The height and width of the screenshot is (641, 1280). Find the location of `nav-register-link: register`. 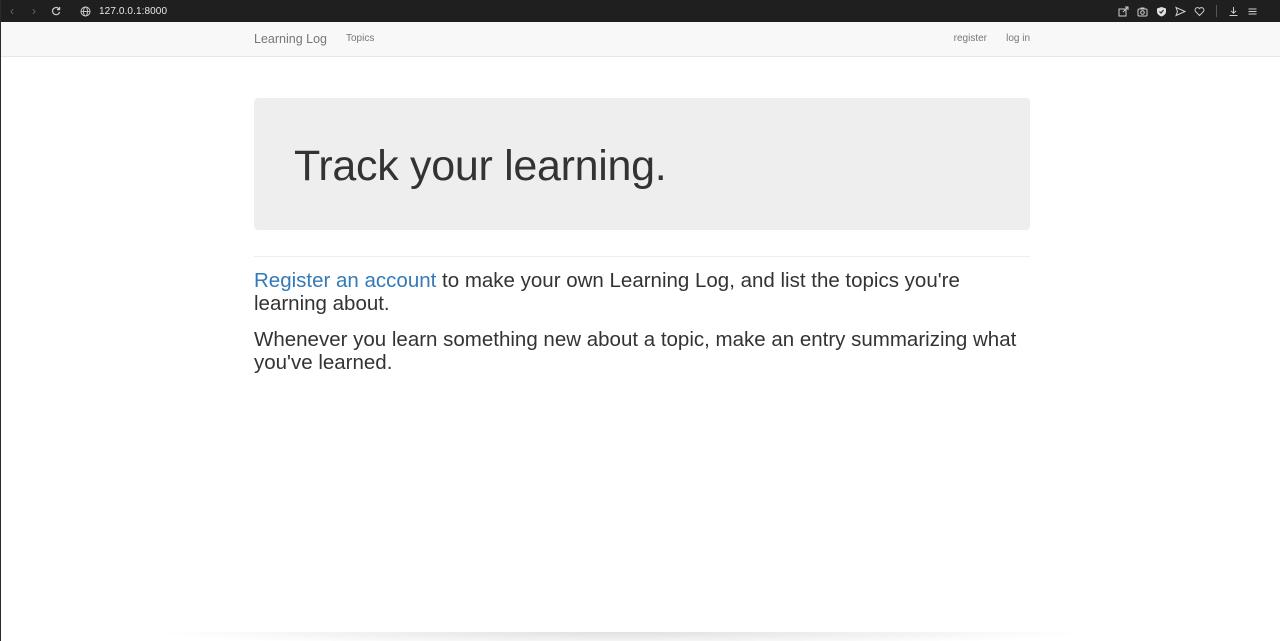

nav-register-link: register is located at coordinates (970, 38).